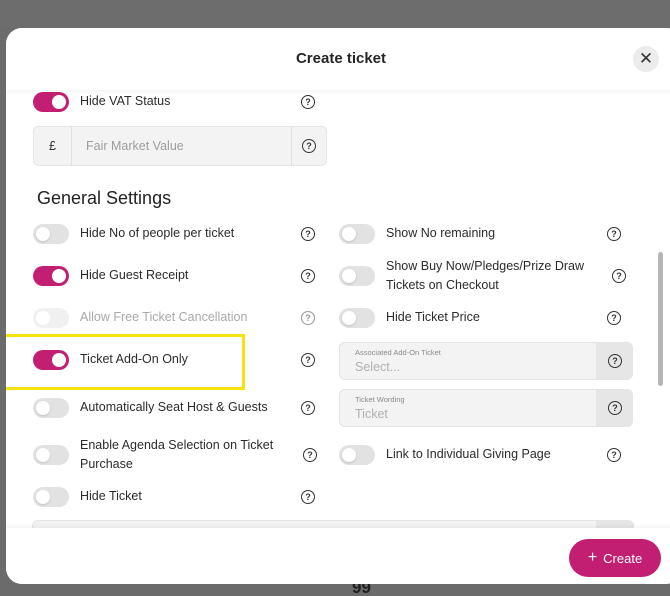  Describe the element at coordinates (52, 146) in the screenshot. I see `currency-symbol: £` at that location.